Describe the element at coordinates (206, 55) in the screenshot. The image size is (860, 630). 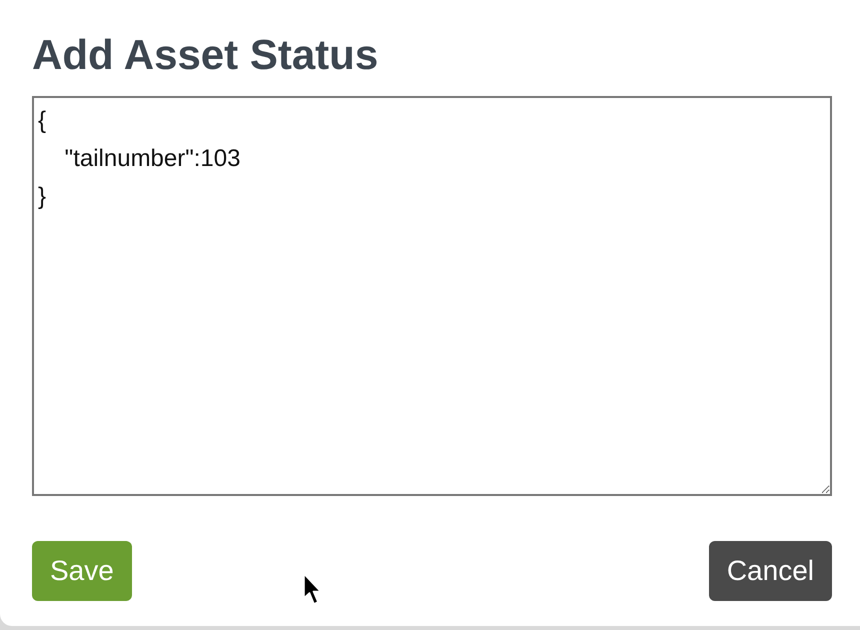
I see `dialog-title: Add Asset Status` at that location.